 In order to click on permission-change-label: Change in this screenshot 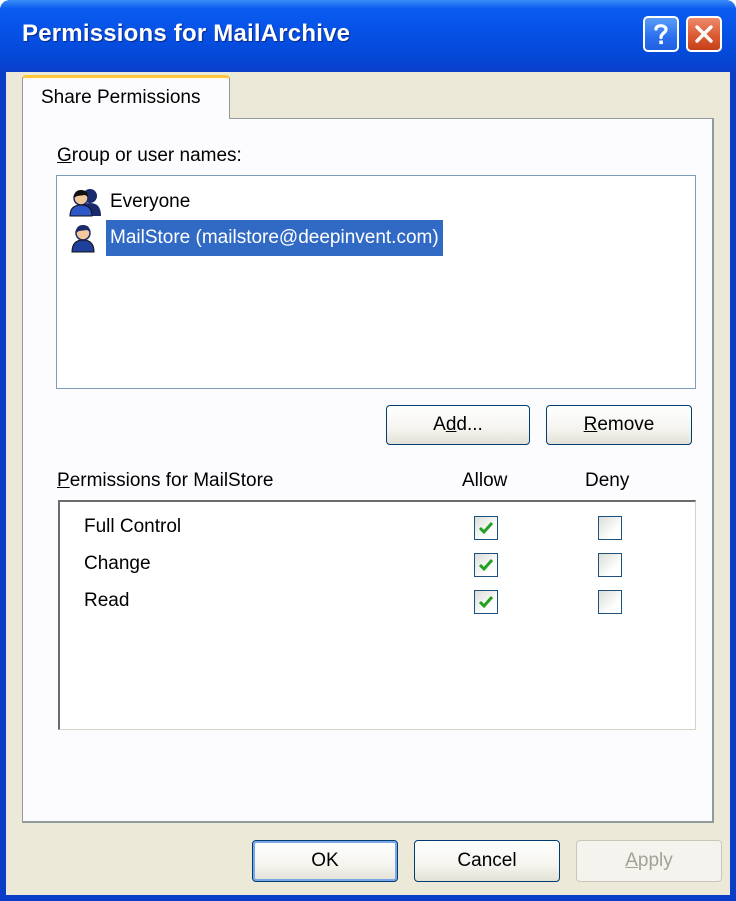, I will do `click(117, 563)`.